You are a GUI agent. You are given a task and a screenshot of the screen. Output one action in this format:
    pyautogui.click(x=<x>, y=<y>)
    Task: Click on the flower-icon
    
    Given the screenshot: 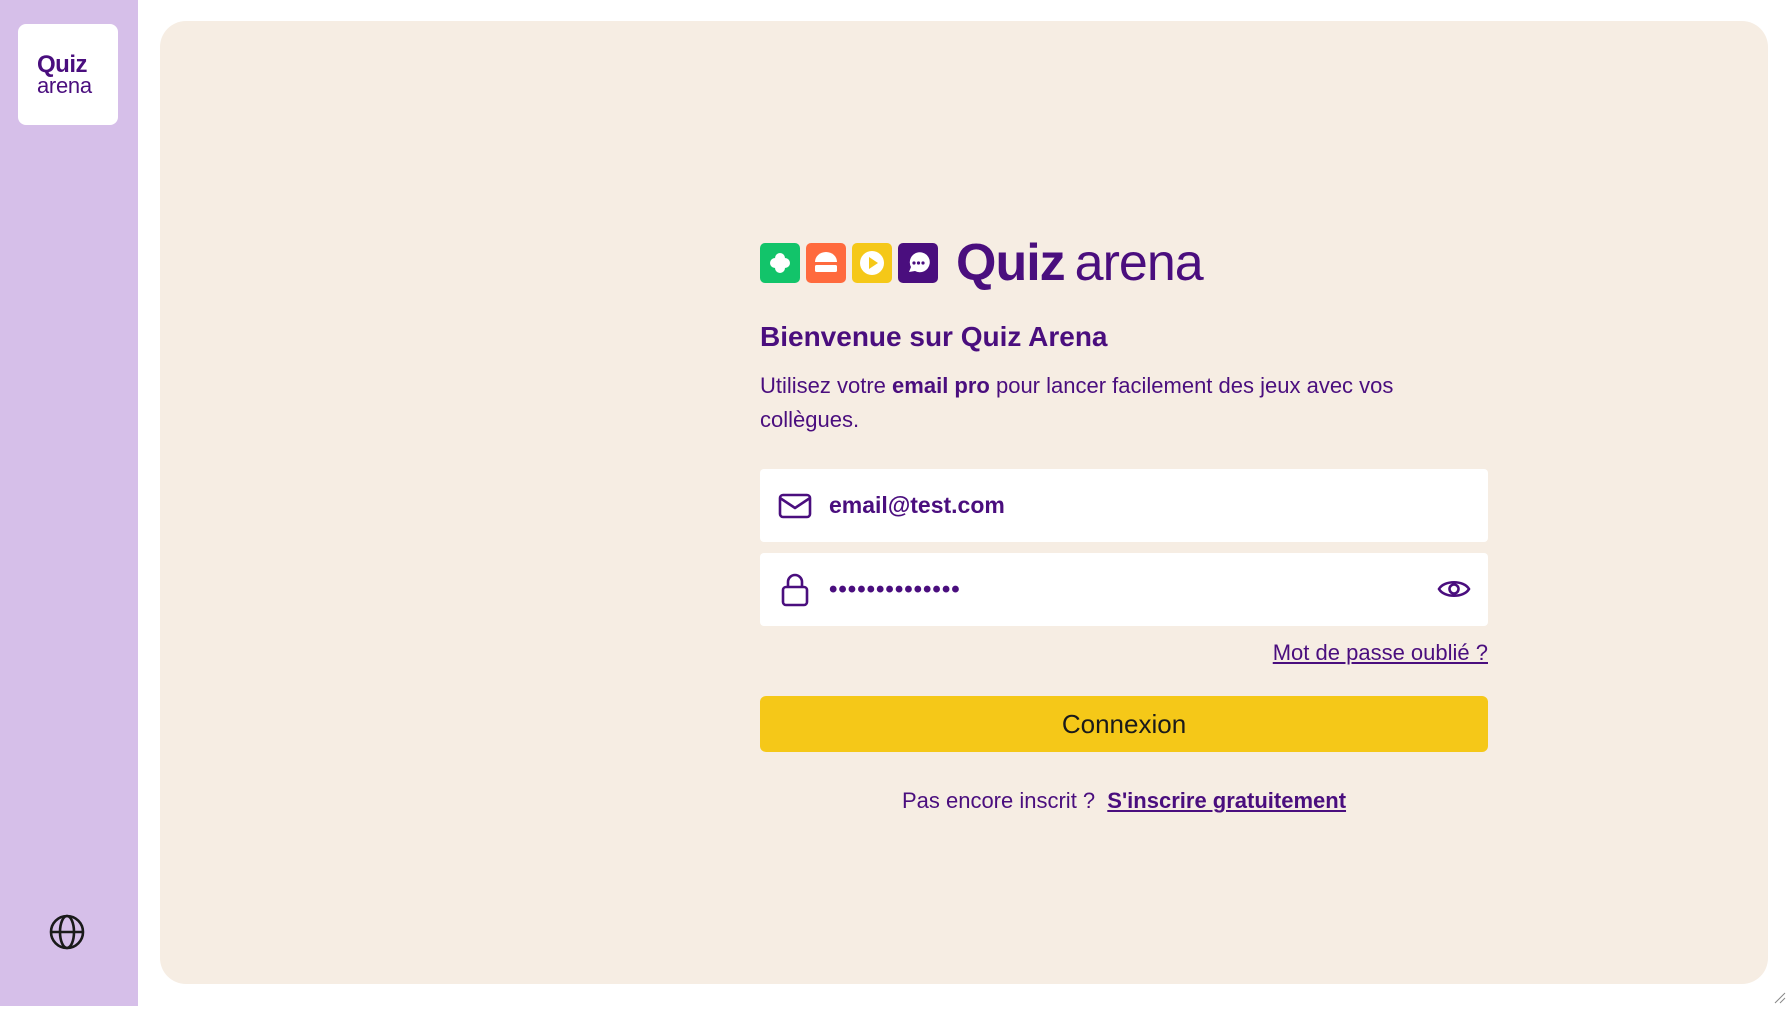 What is the action you would take?
    pyautogui.click(x=780, y=263)
    